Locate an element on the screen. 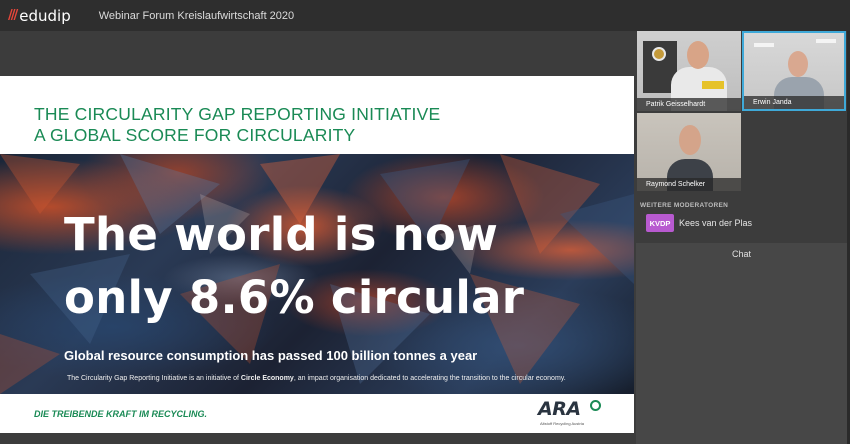 Image resolution: width=850 pixels, height=444 pixels. participant-name: Raymond Schelker is located at coordinates (689, 184).